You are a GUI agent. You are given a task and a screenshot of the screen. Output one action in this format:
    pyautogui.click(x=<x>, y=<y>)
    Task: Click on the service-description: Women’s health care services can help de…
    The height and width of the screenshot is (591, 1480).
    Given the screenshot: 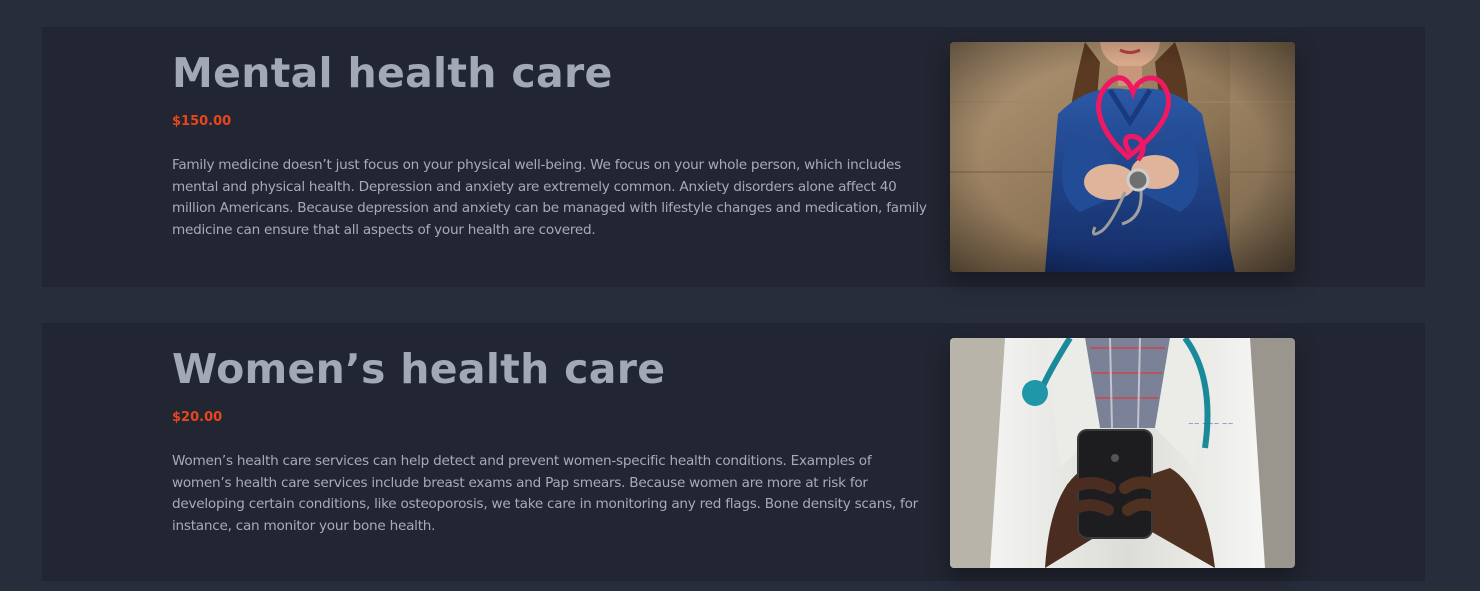 What is the action you would take?
    pyautogui.click(x=545, y=494)
    